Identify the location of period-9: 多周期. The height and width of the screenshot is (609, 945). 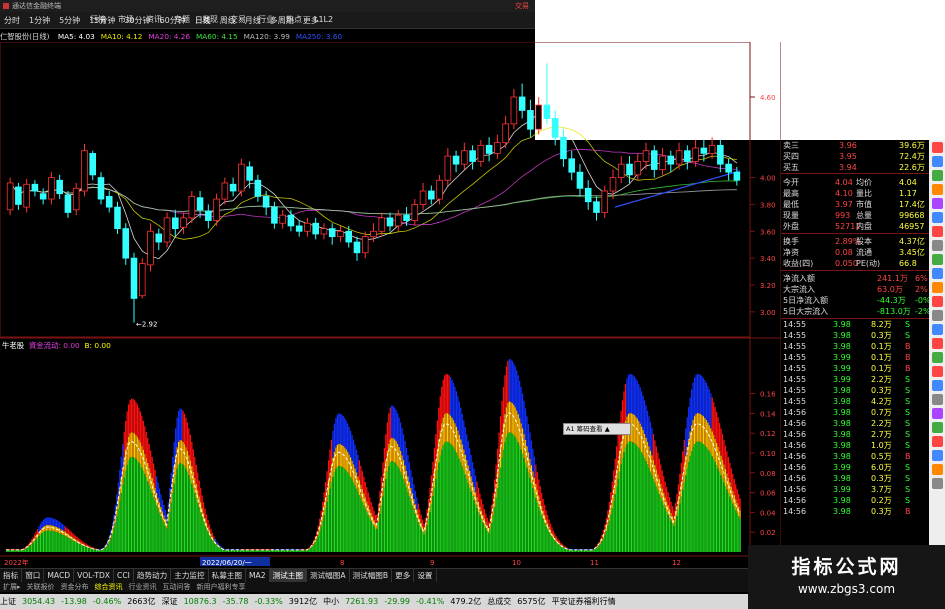
(282, 20).